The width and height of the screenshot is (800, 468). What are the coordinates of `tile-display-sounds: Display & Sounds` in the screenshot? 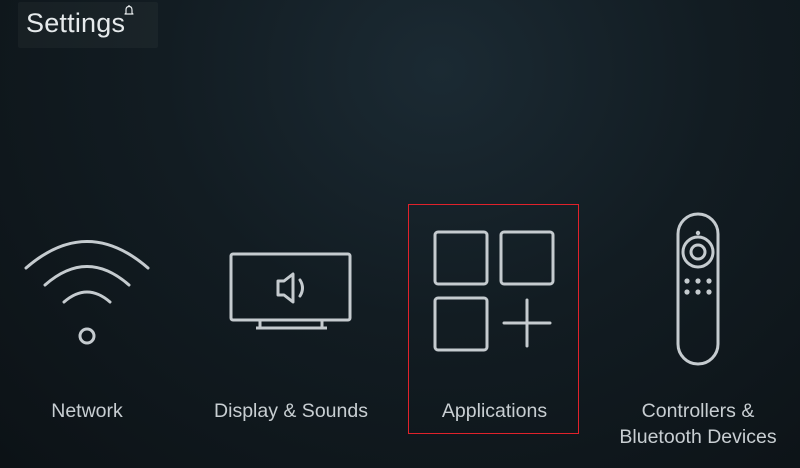 It's located at (291, 330).